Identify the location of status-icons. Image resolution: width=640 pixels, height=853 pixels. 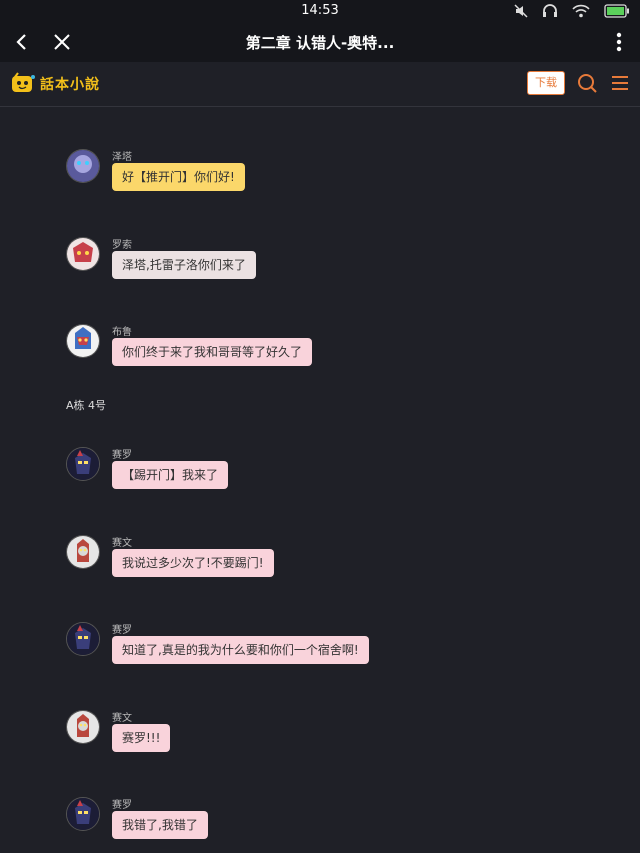
(572, 11).